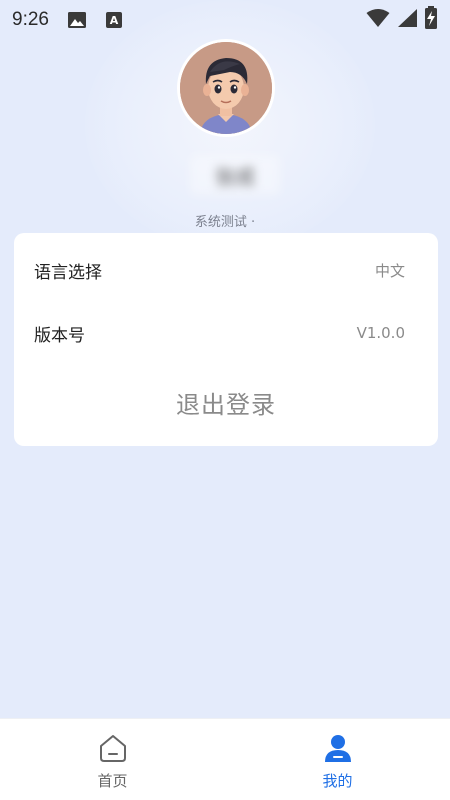  I want to click on user-icon, so click(338, 748).